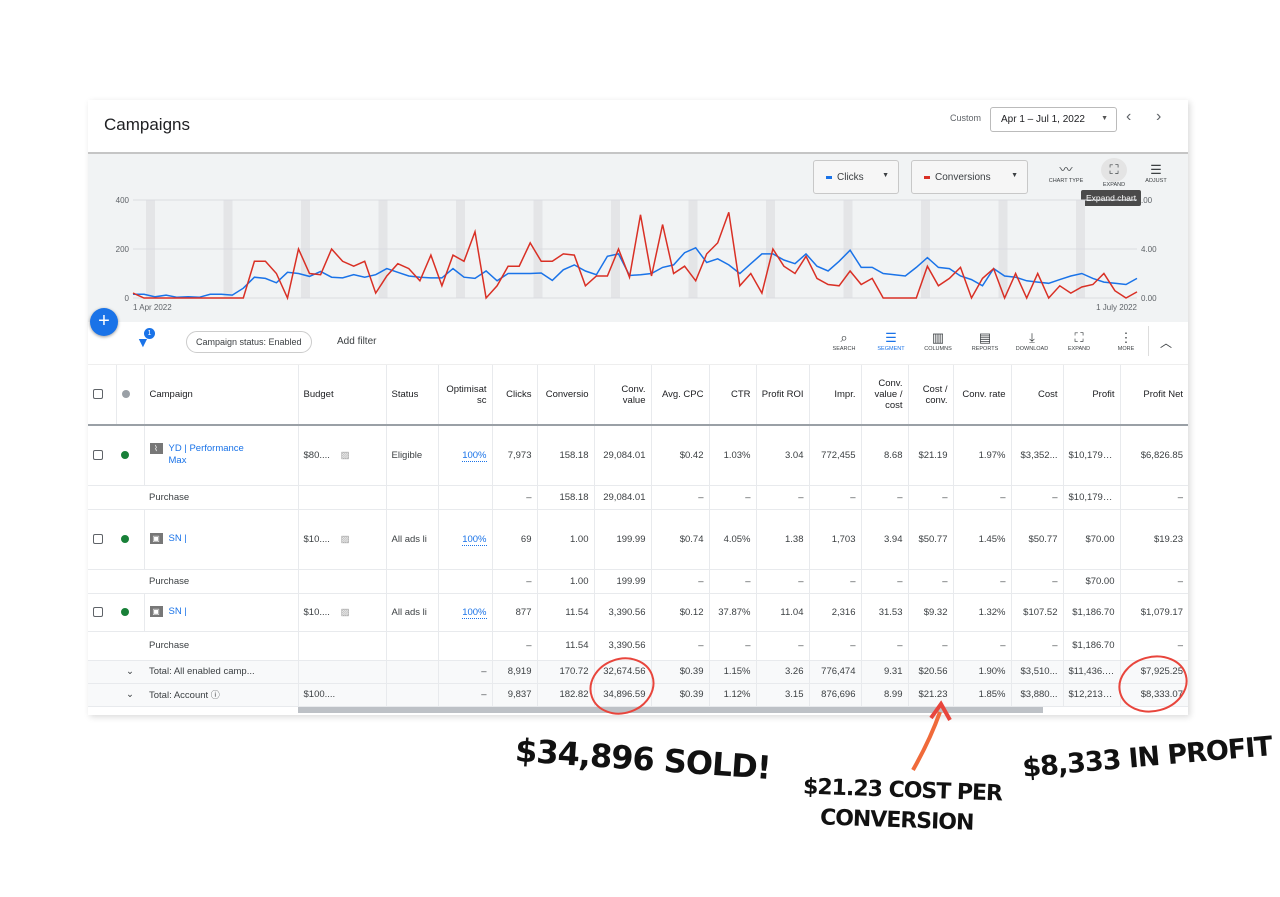  What do you see at coordinates (1092, 612) in the screenshot?
I see `cell-profit: $1,186.70` at bounding box center [1092, 612].